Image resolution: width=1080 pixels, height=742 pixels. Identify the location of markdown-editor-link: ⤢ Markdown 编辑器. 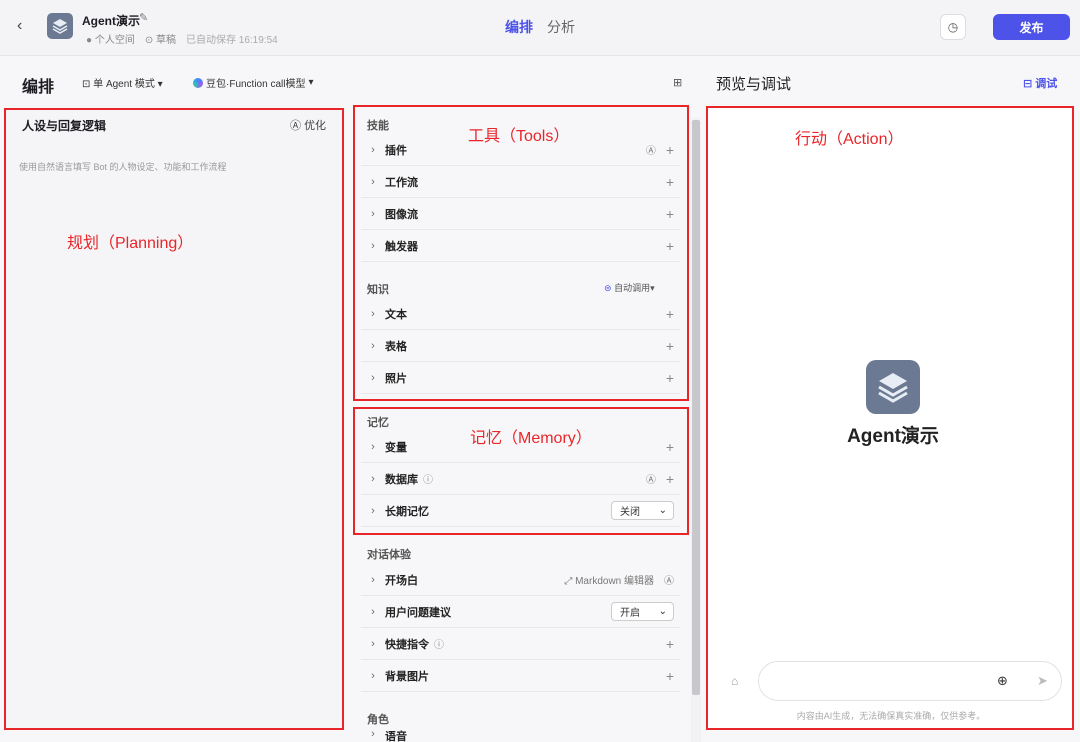
(609, 579).